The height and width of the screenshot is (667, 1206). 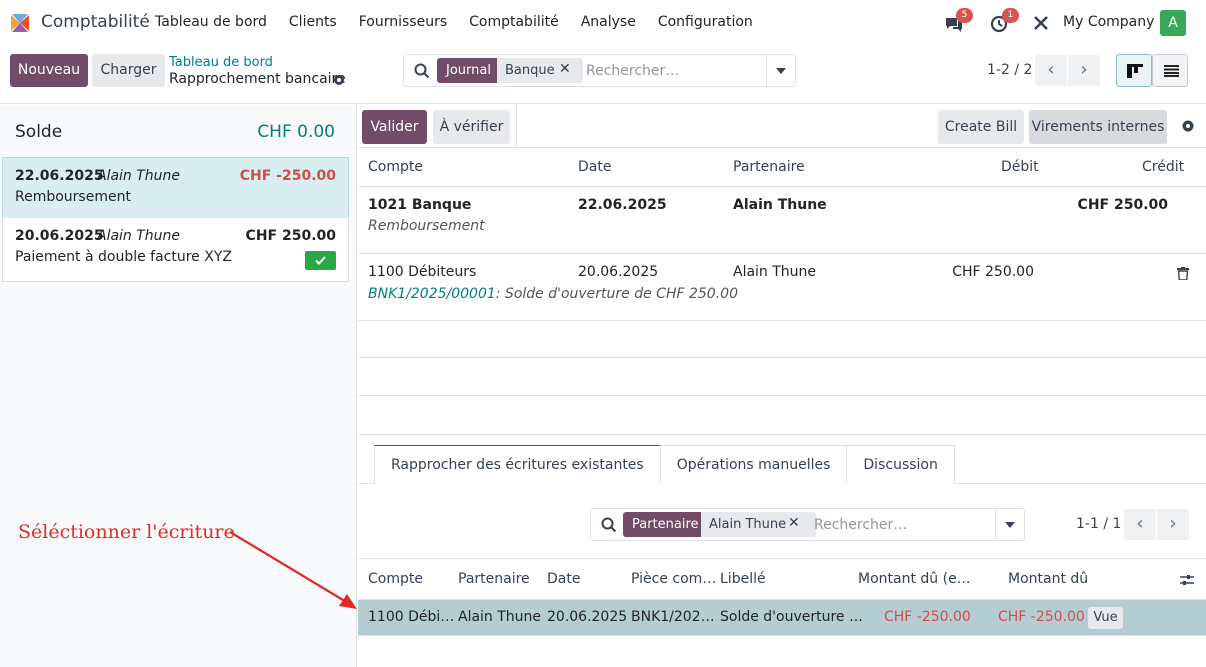 I want to click on menu-item-configuration: Configuration, so click(x=705, y=22).